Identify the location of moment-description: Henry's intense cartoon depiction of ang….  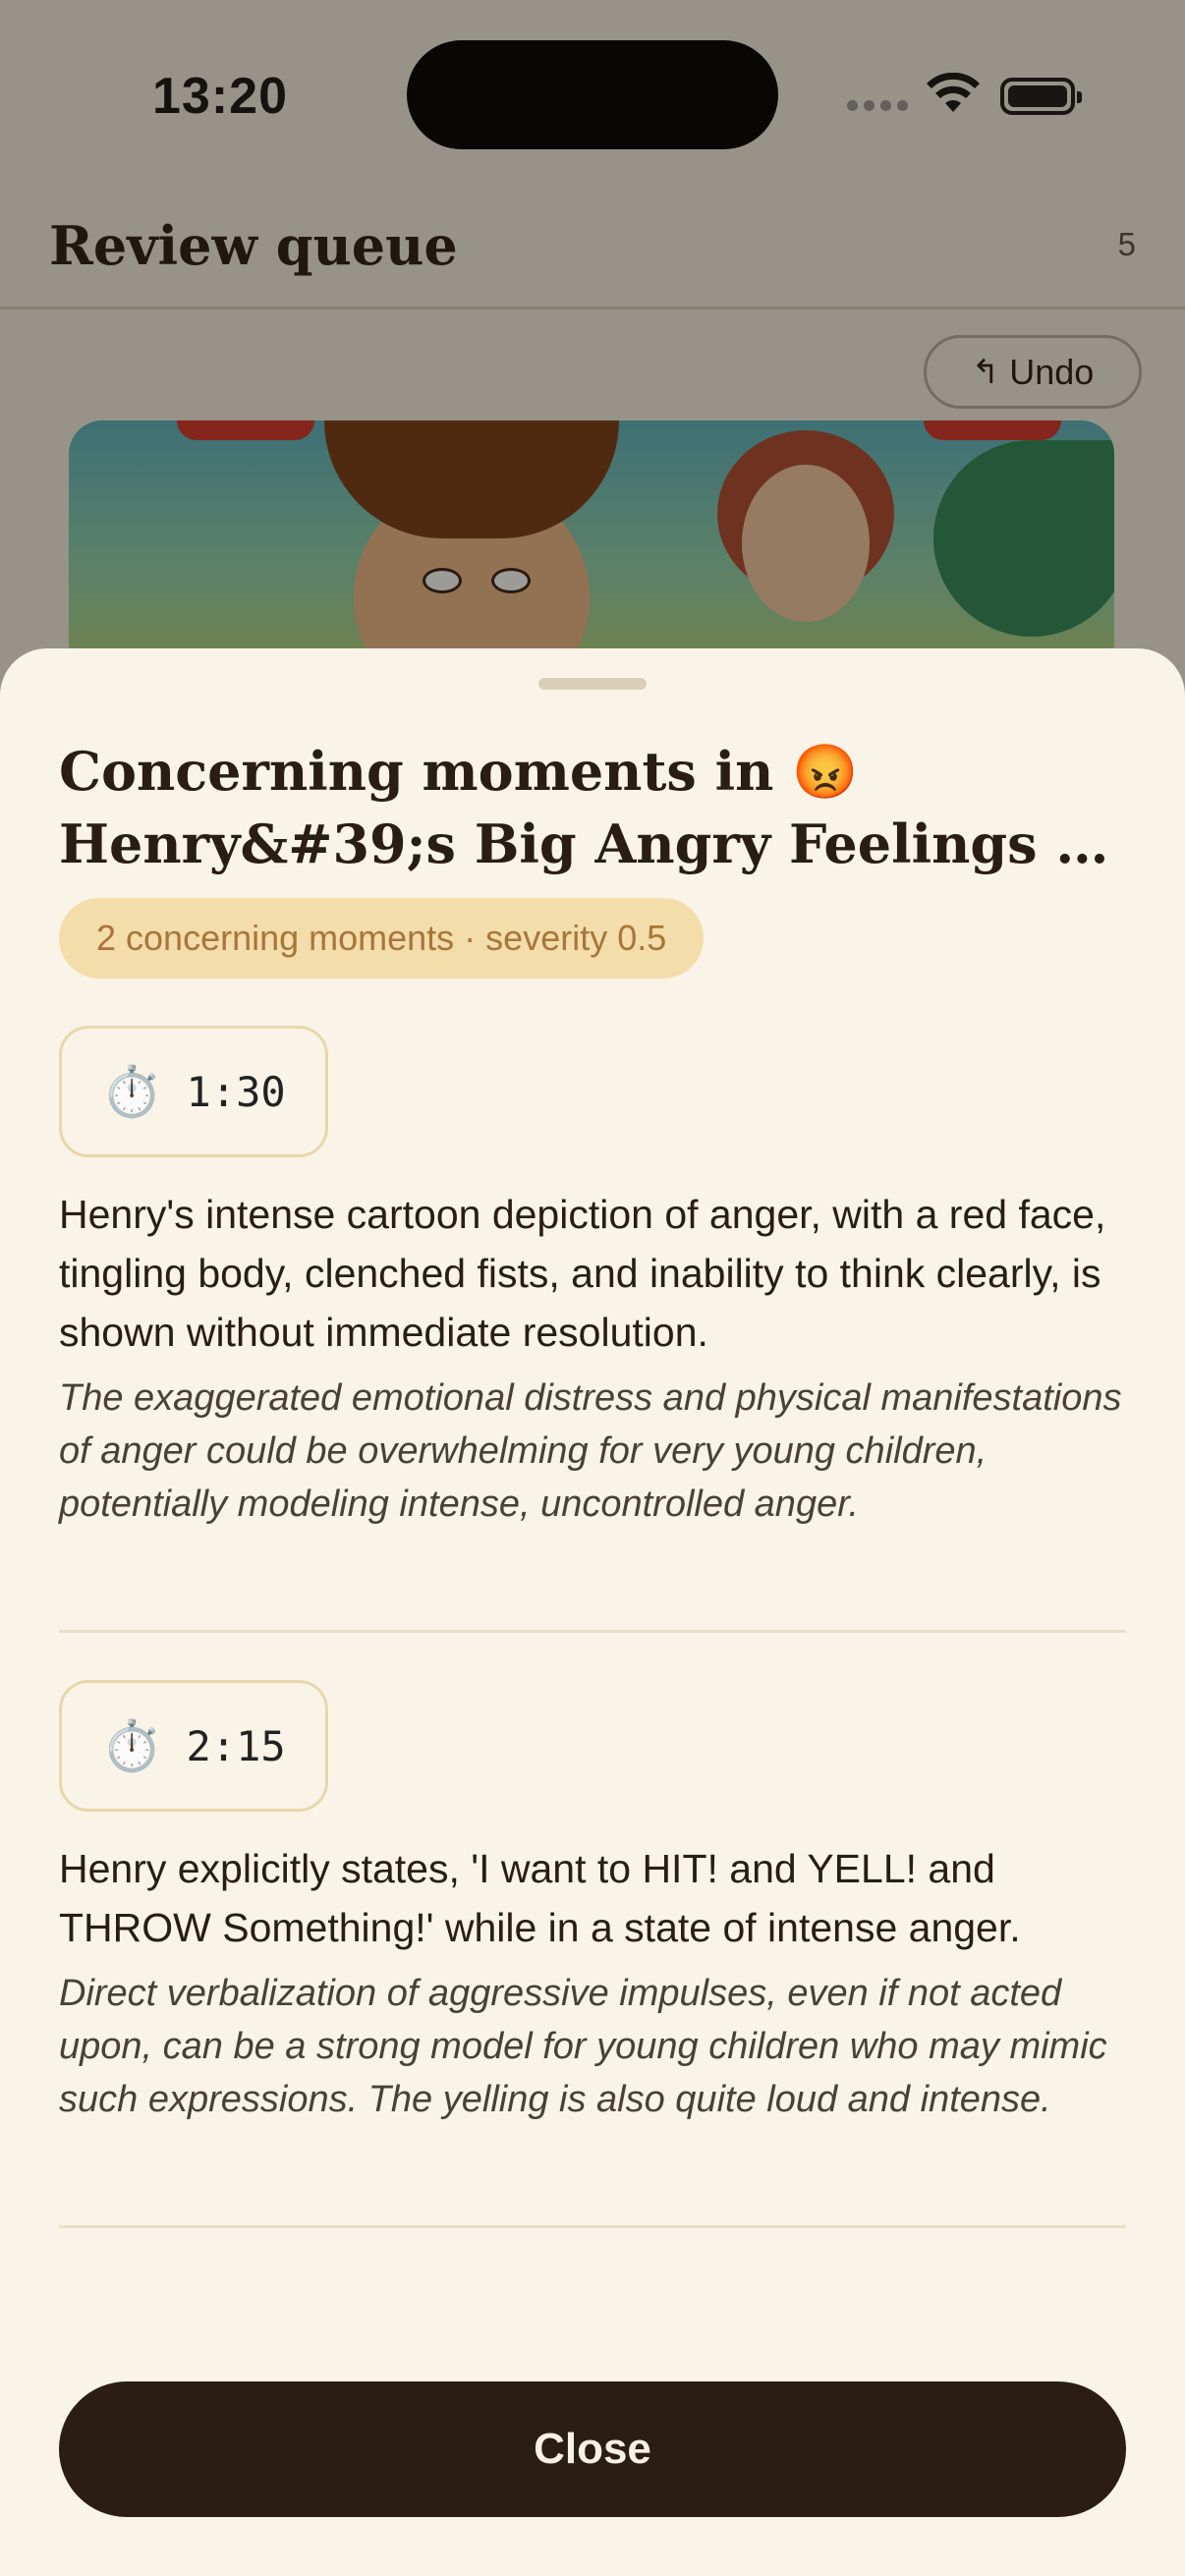
(583, 1273).